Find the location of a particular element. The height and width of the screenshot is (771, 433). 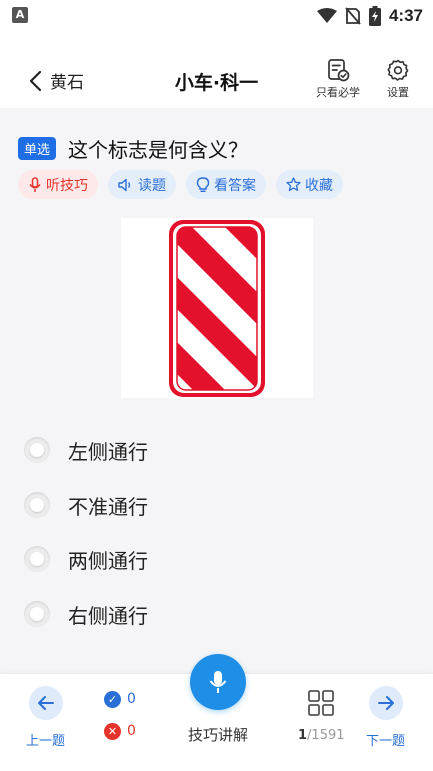

speaker-icon is located at coordinates (124, 184).